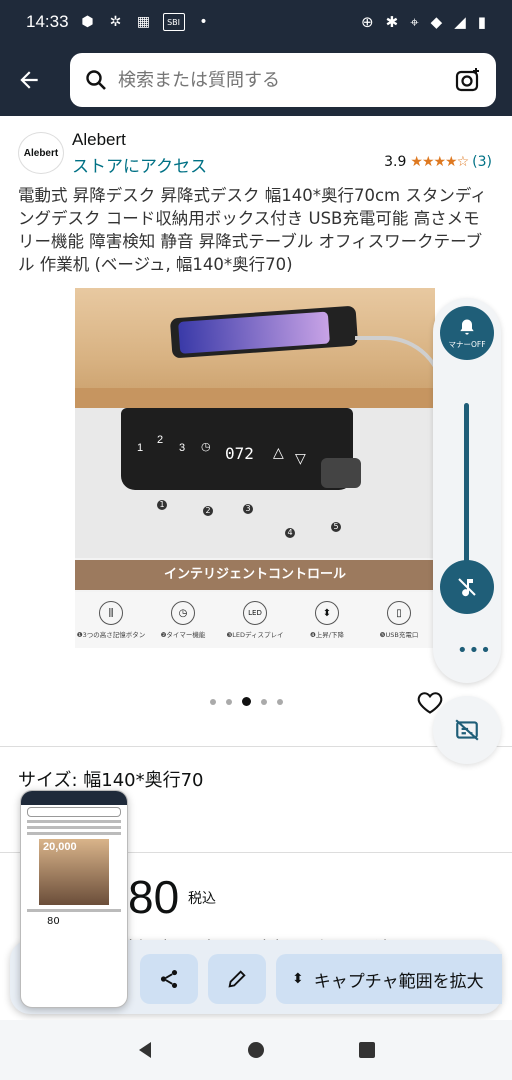 The image size is (512, 1080). I want to click on thumbnail-status-bar, so click(74, 798).